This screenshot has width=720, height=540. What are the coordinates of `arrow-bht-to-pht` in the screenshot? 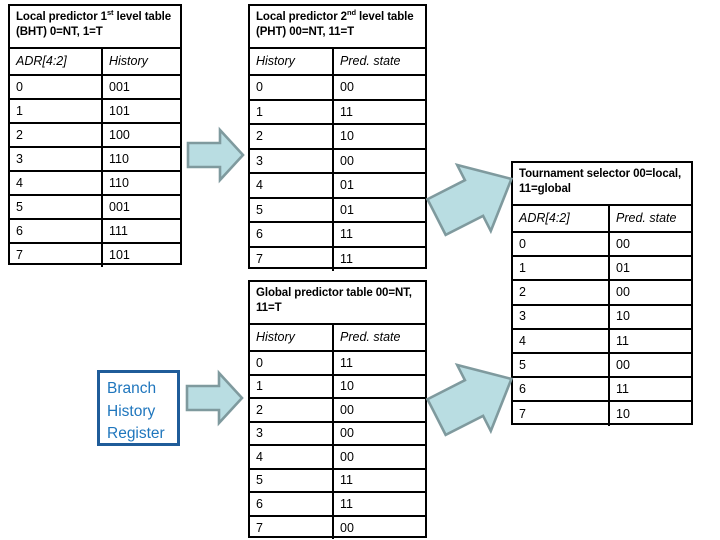 It's located at (215, 155).